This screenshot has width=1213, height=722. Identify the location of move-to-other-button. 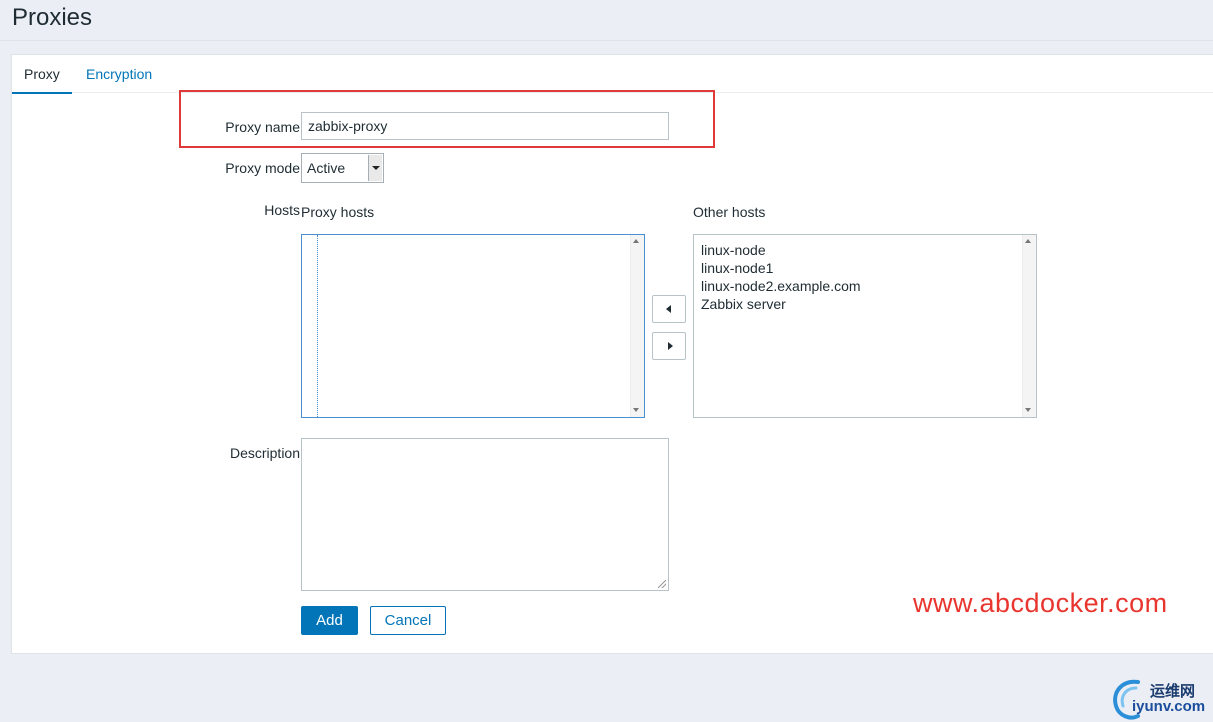
(669, 346).